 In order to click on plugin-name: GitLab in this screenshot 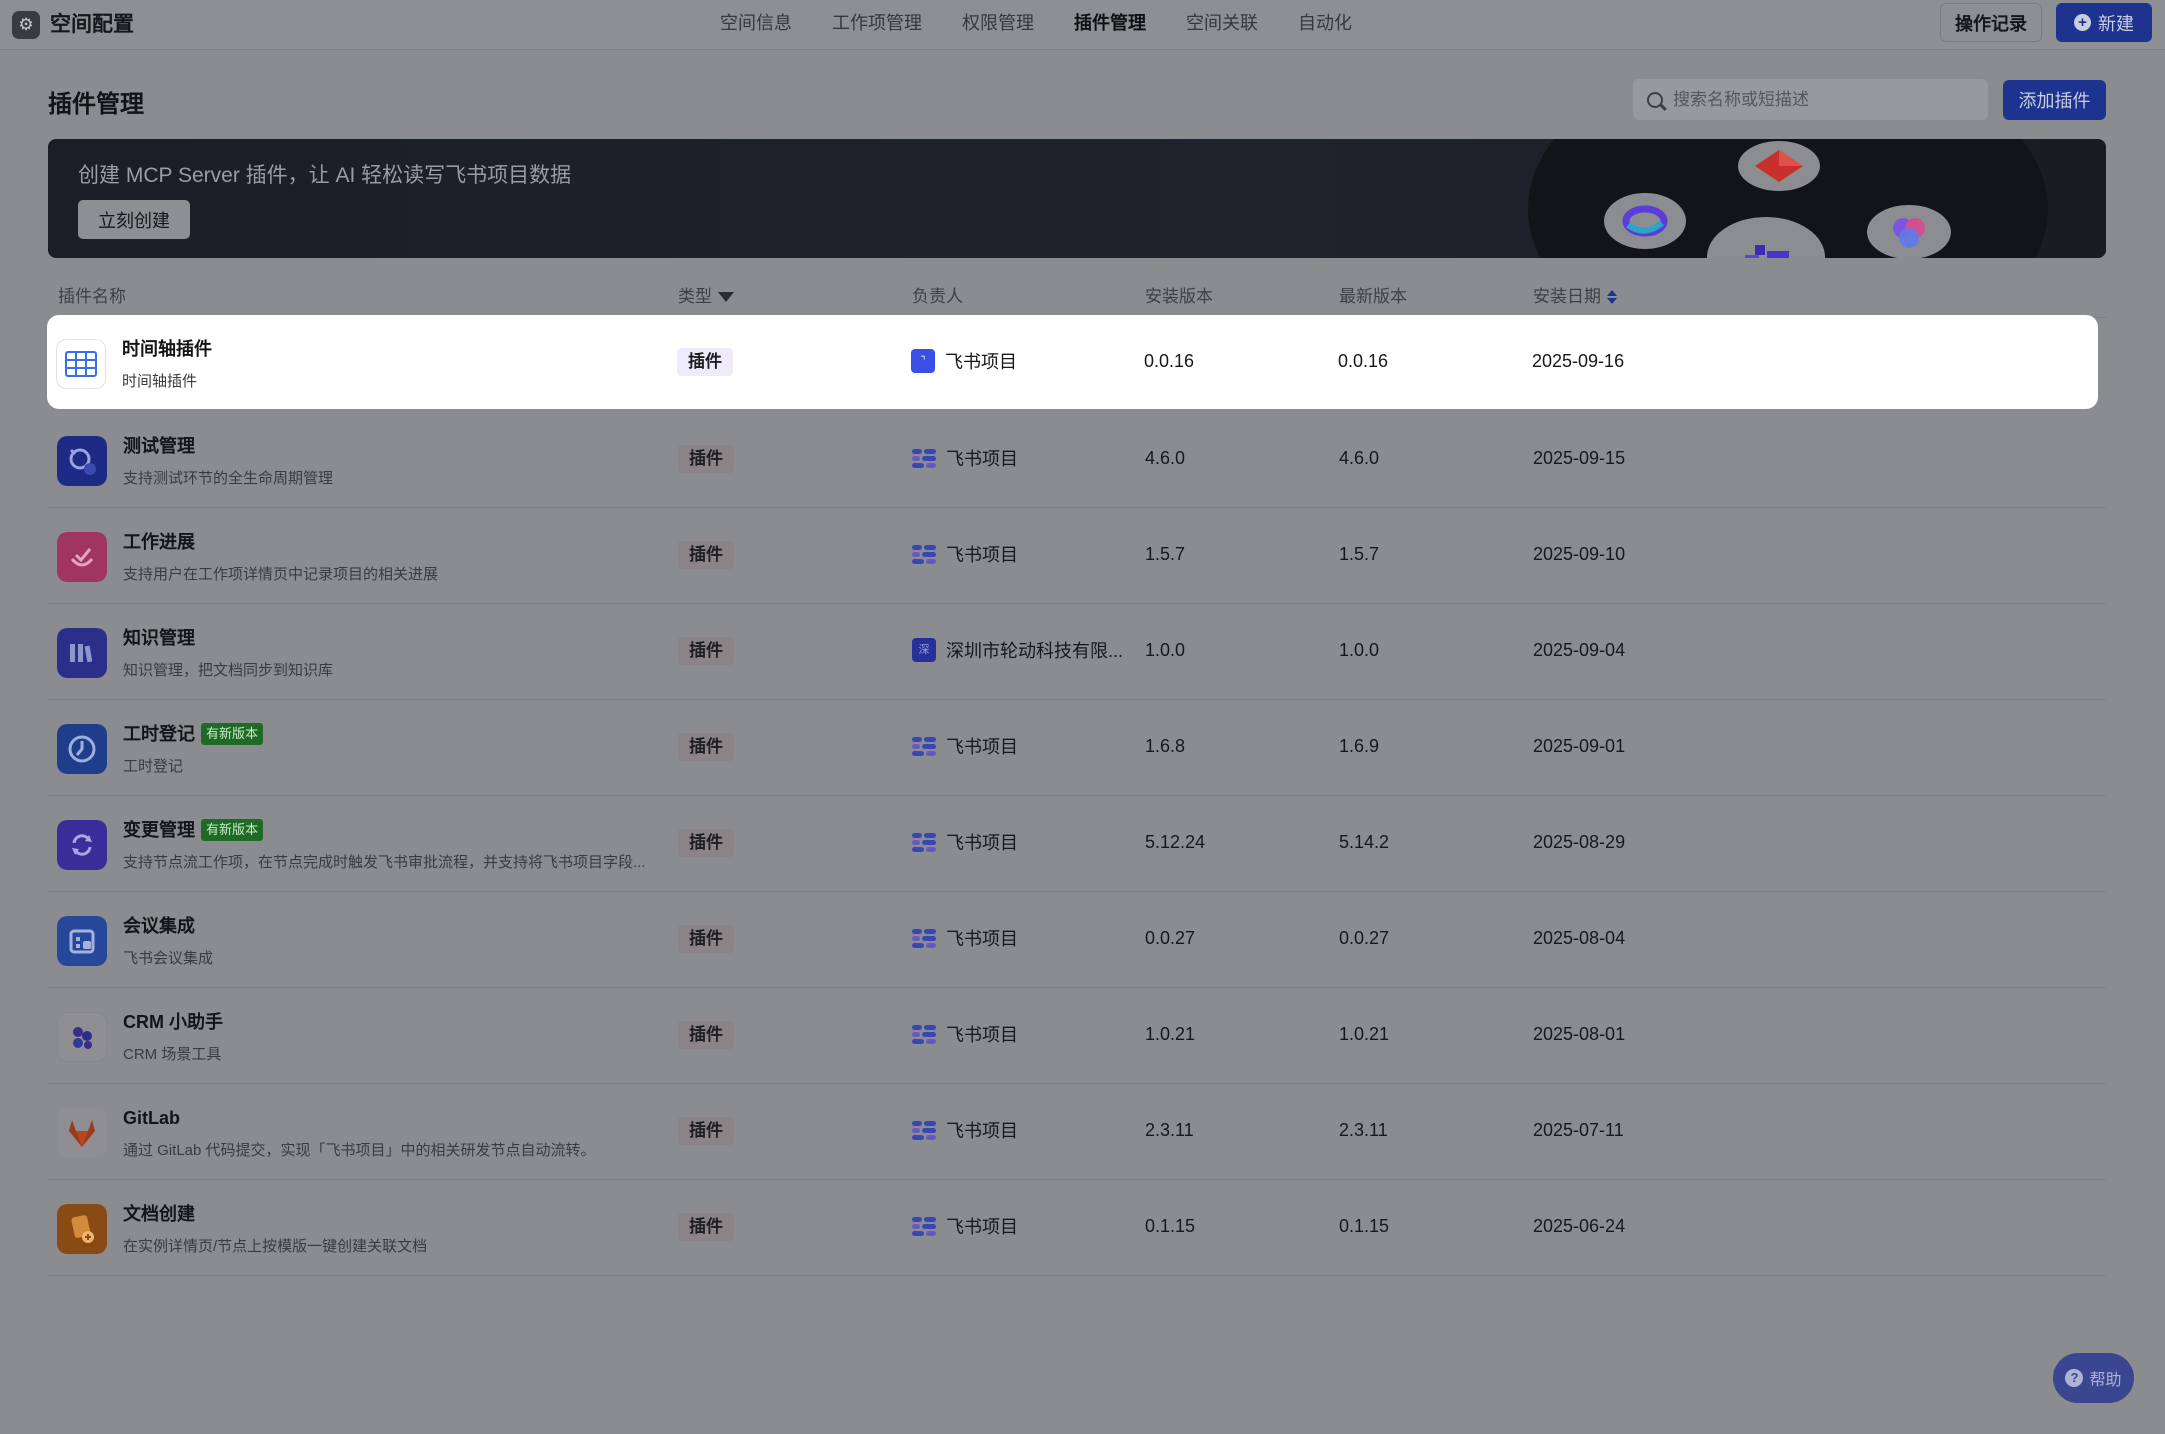, I will do `click(151, 1118)`.